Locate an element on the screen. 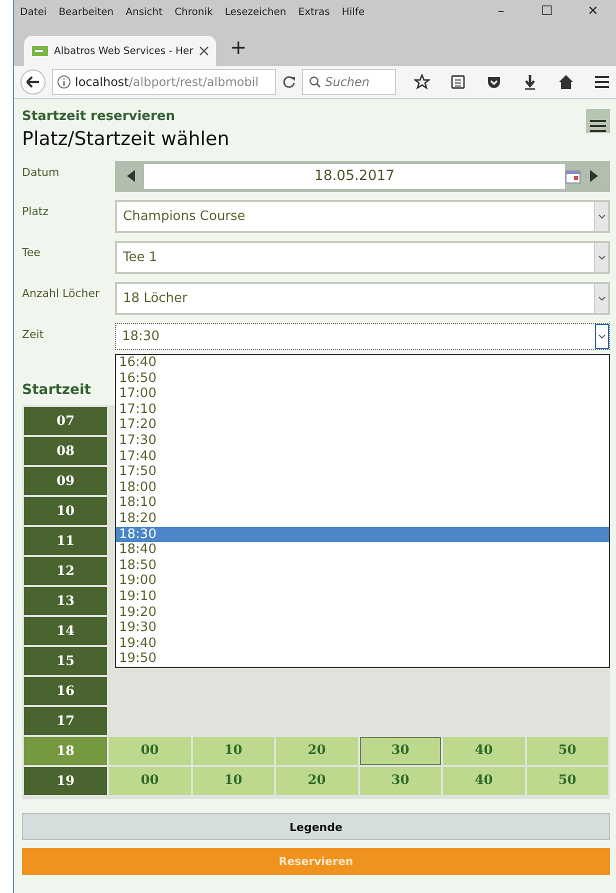 This screenshot has width=616, height=893. dropdown-option: 18:20 is located at coordinates (362, 518).